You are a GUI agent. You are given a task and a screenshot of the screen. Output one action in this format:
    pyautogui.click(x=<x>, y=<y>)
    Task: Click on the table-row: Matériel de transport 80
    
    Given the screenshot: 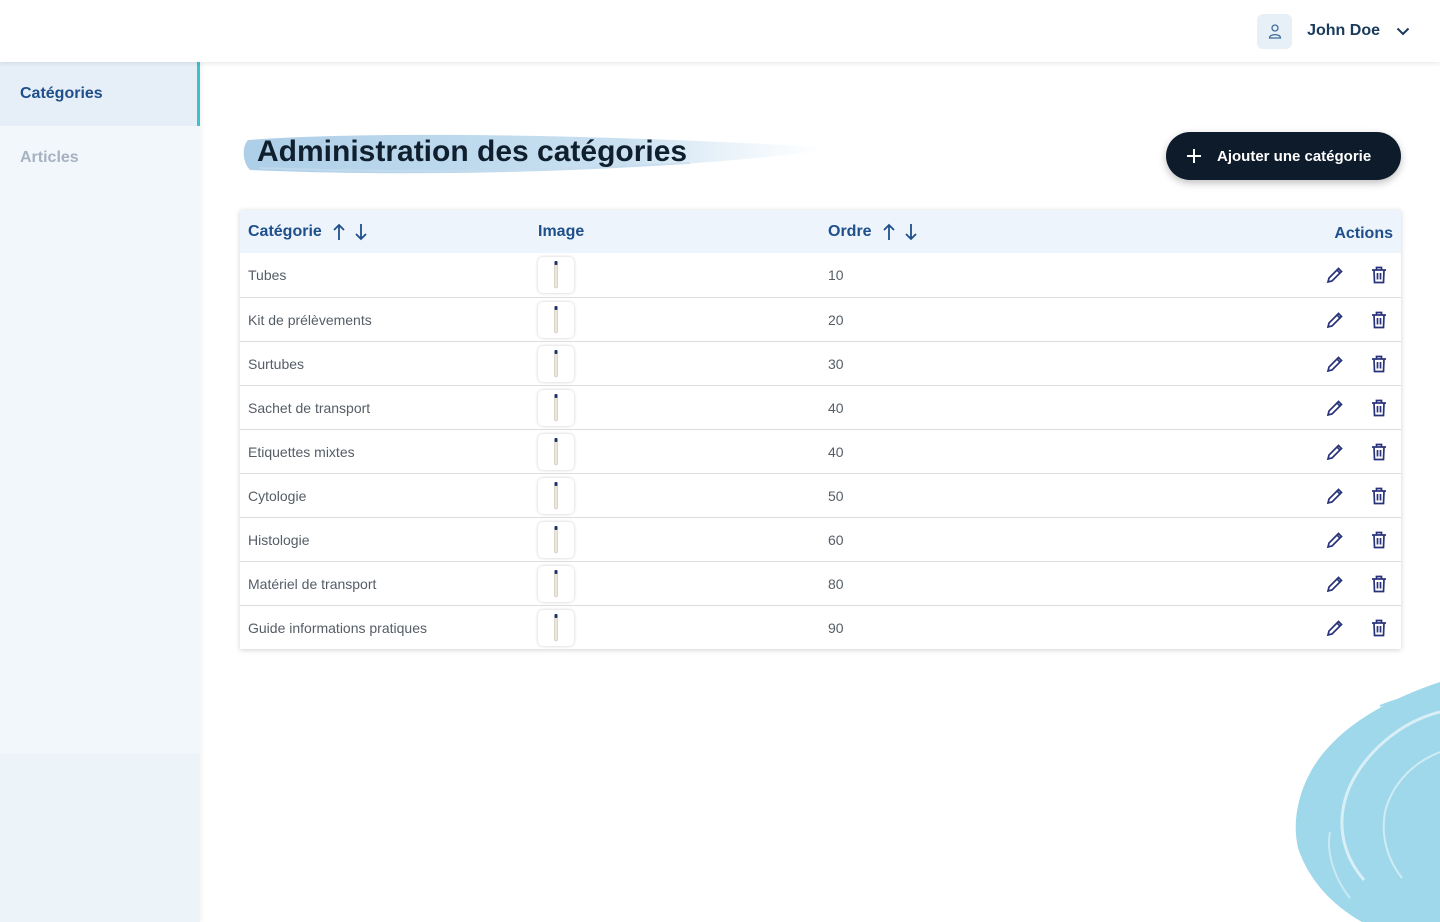 What is the action you would take?
    pyautogui.click(x=820, y=583)
    